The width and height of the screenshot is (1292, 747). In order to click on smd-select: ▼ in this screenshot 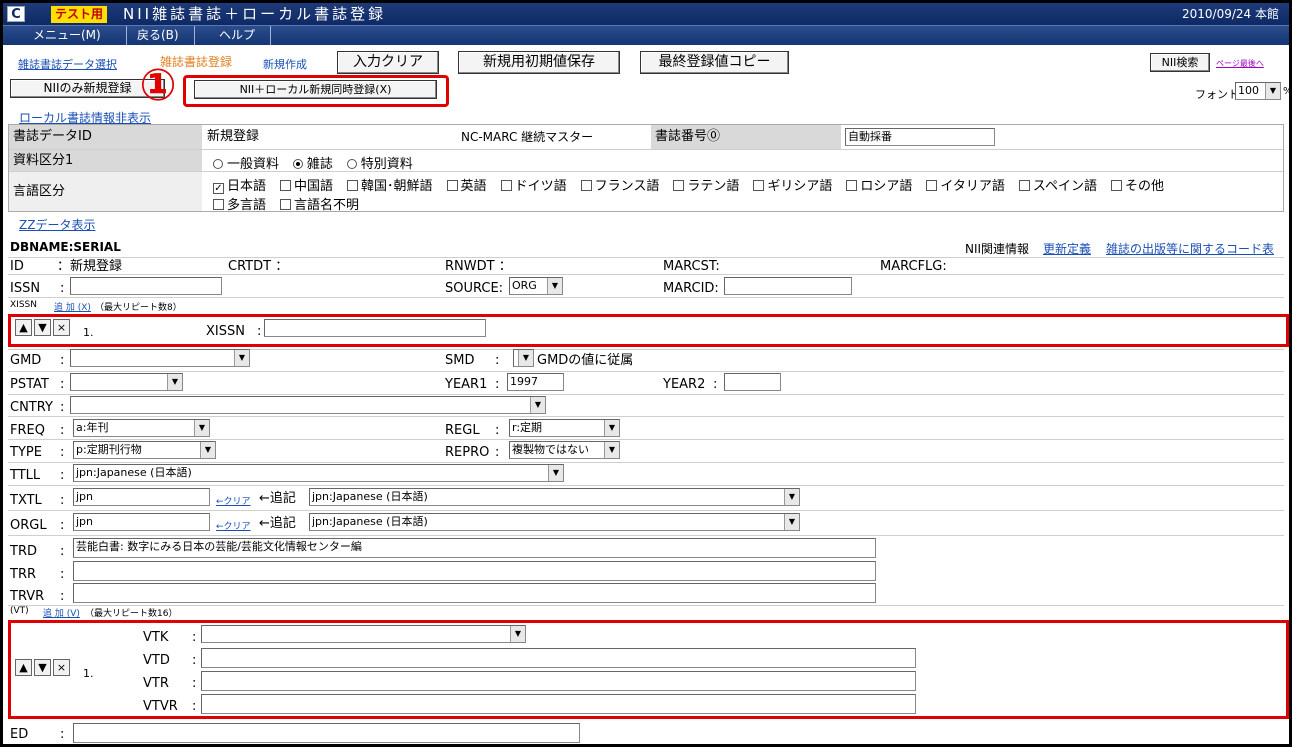, I will do `click(523, 358)`.